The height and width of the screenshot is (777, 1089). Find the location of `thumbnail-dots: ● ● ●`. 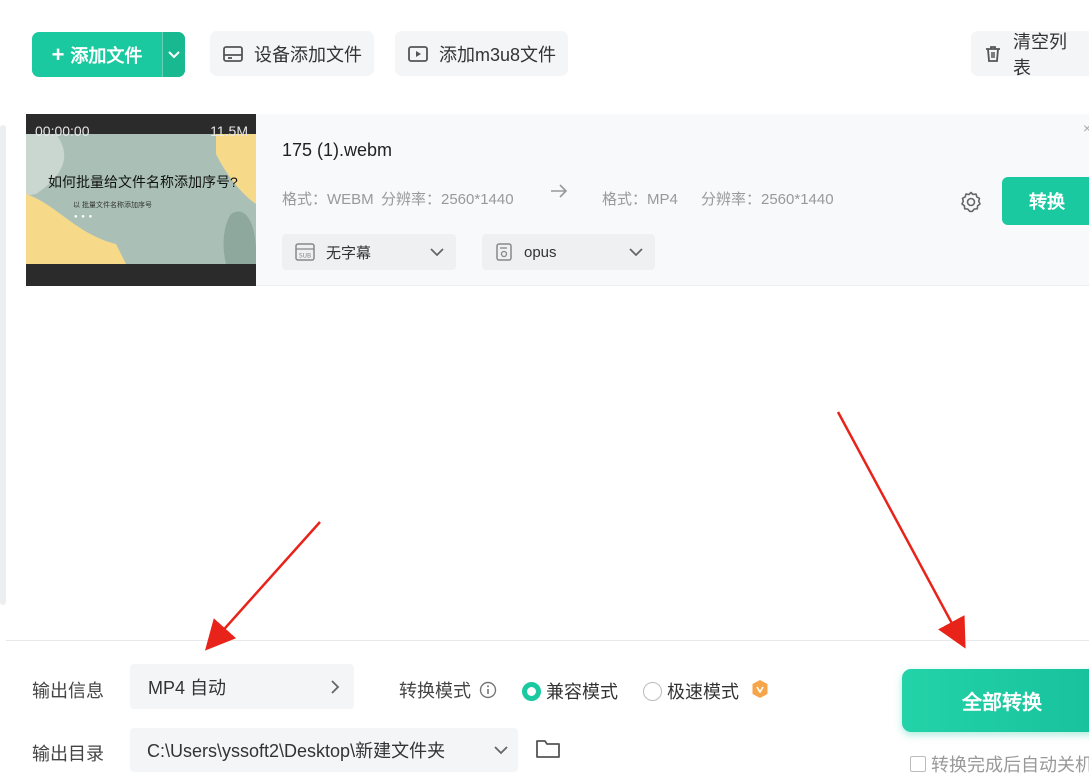

thumbnail-dots: ● ● ● is located at coordinates (84, 217).